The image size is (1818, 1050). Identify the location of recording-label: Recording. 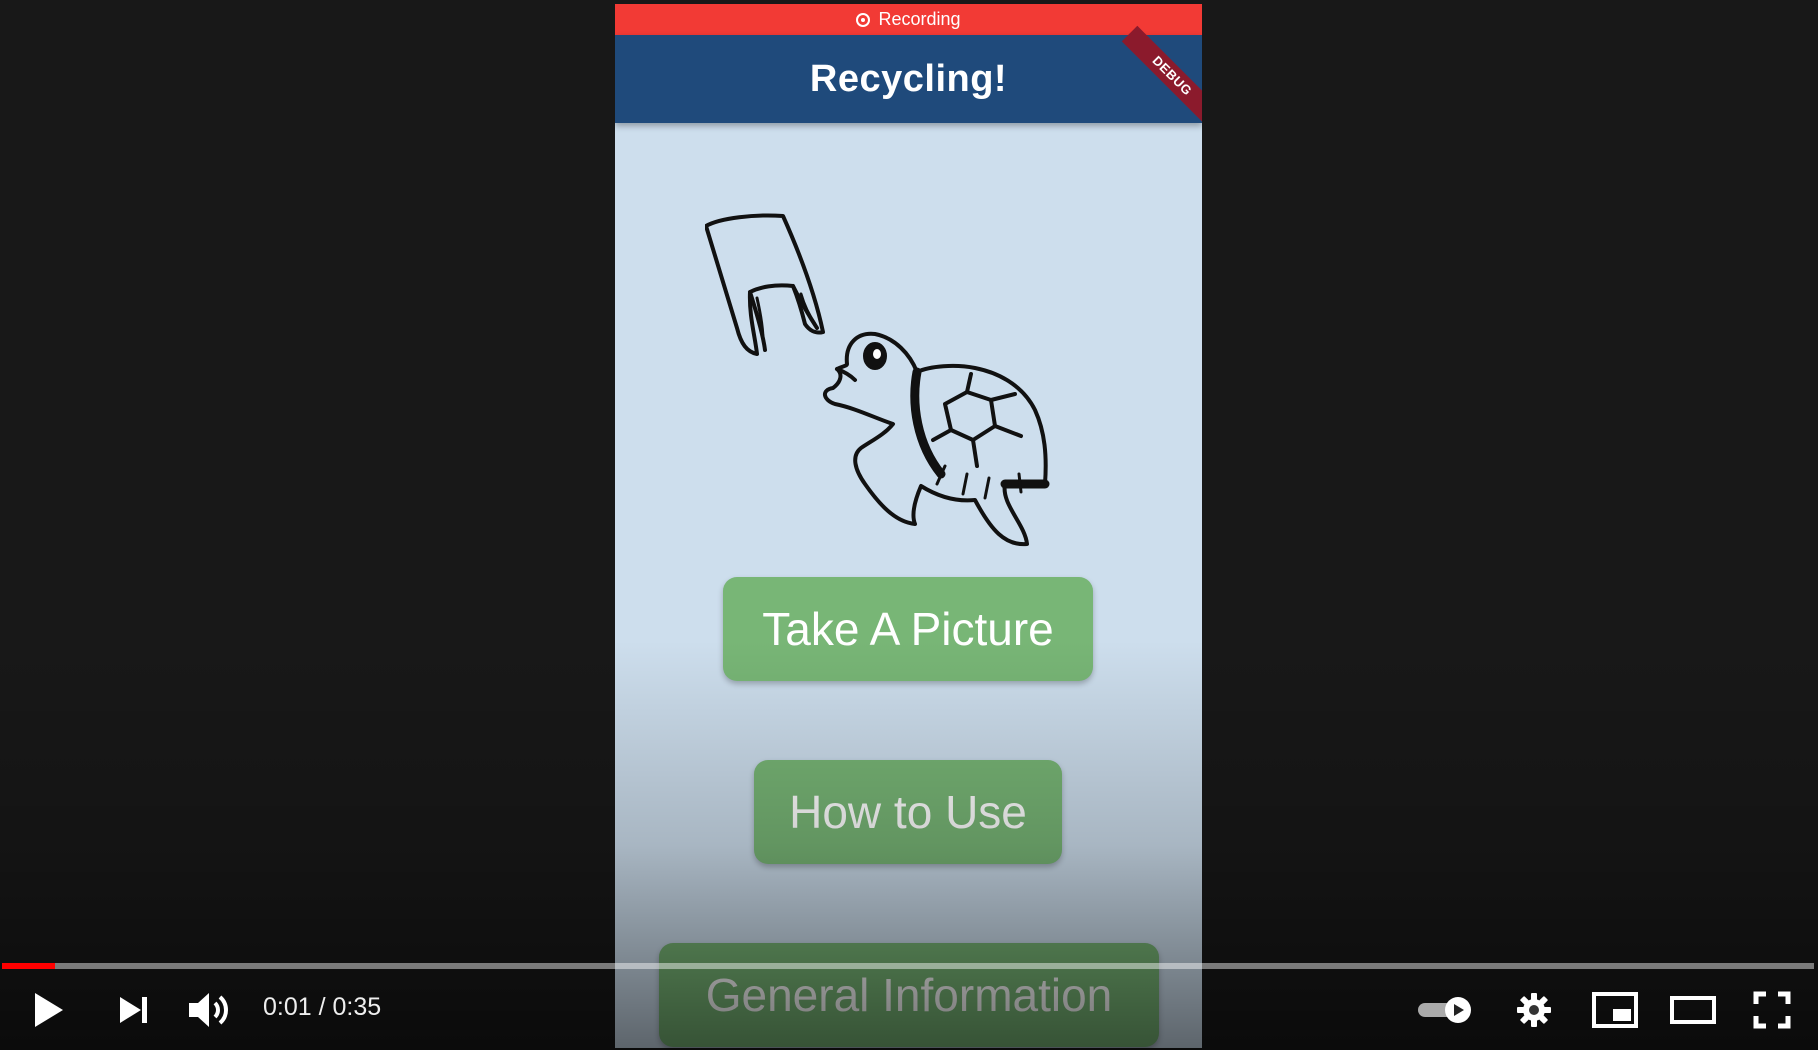
(919, 19).